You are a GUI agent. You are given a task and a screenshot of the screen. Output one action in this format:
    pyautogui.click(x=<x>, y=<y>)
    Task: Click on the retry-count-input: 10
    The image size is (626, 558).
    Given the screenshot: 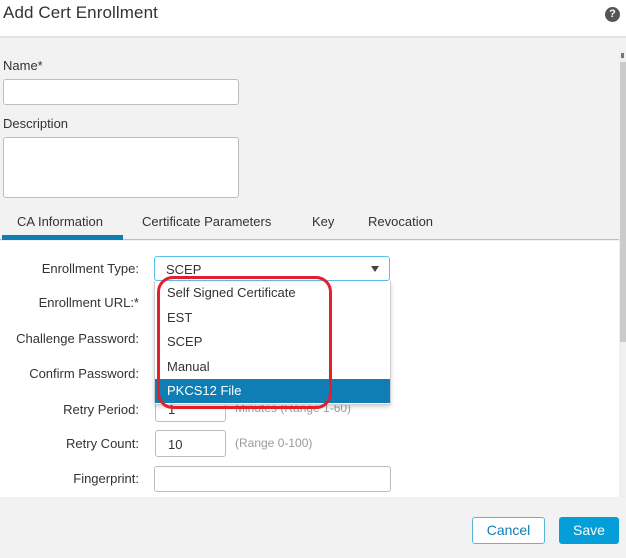 What is the action you would take?
    pyautogui.click(x=190, y=443)
    